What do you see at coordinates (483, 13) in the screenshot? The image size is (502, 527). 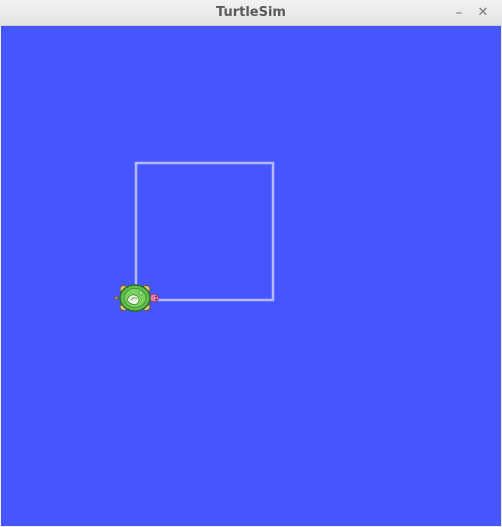 I see `close-button: ✕` at bounding box center [483, 13].